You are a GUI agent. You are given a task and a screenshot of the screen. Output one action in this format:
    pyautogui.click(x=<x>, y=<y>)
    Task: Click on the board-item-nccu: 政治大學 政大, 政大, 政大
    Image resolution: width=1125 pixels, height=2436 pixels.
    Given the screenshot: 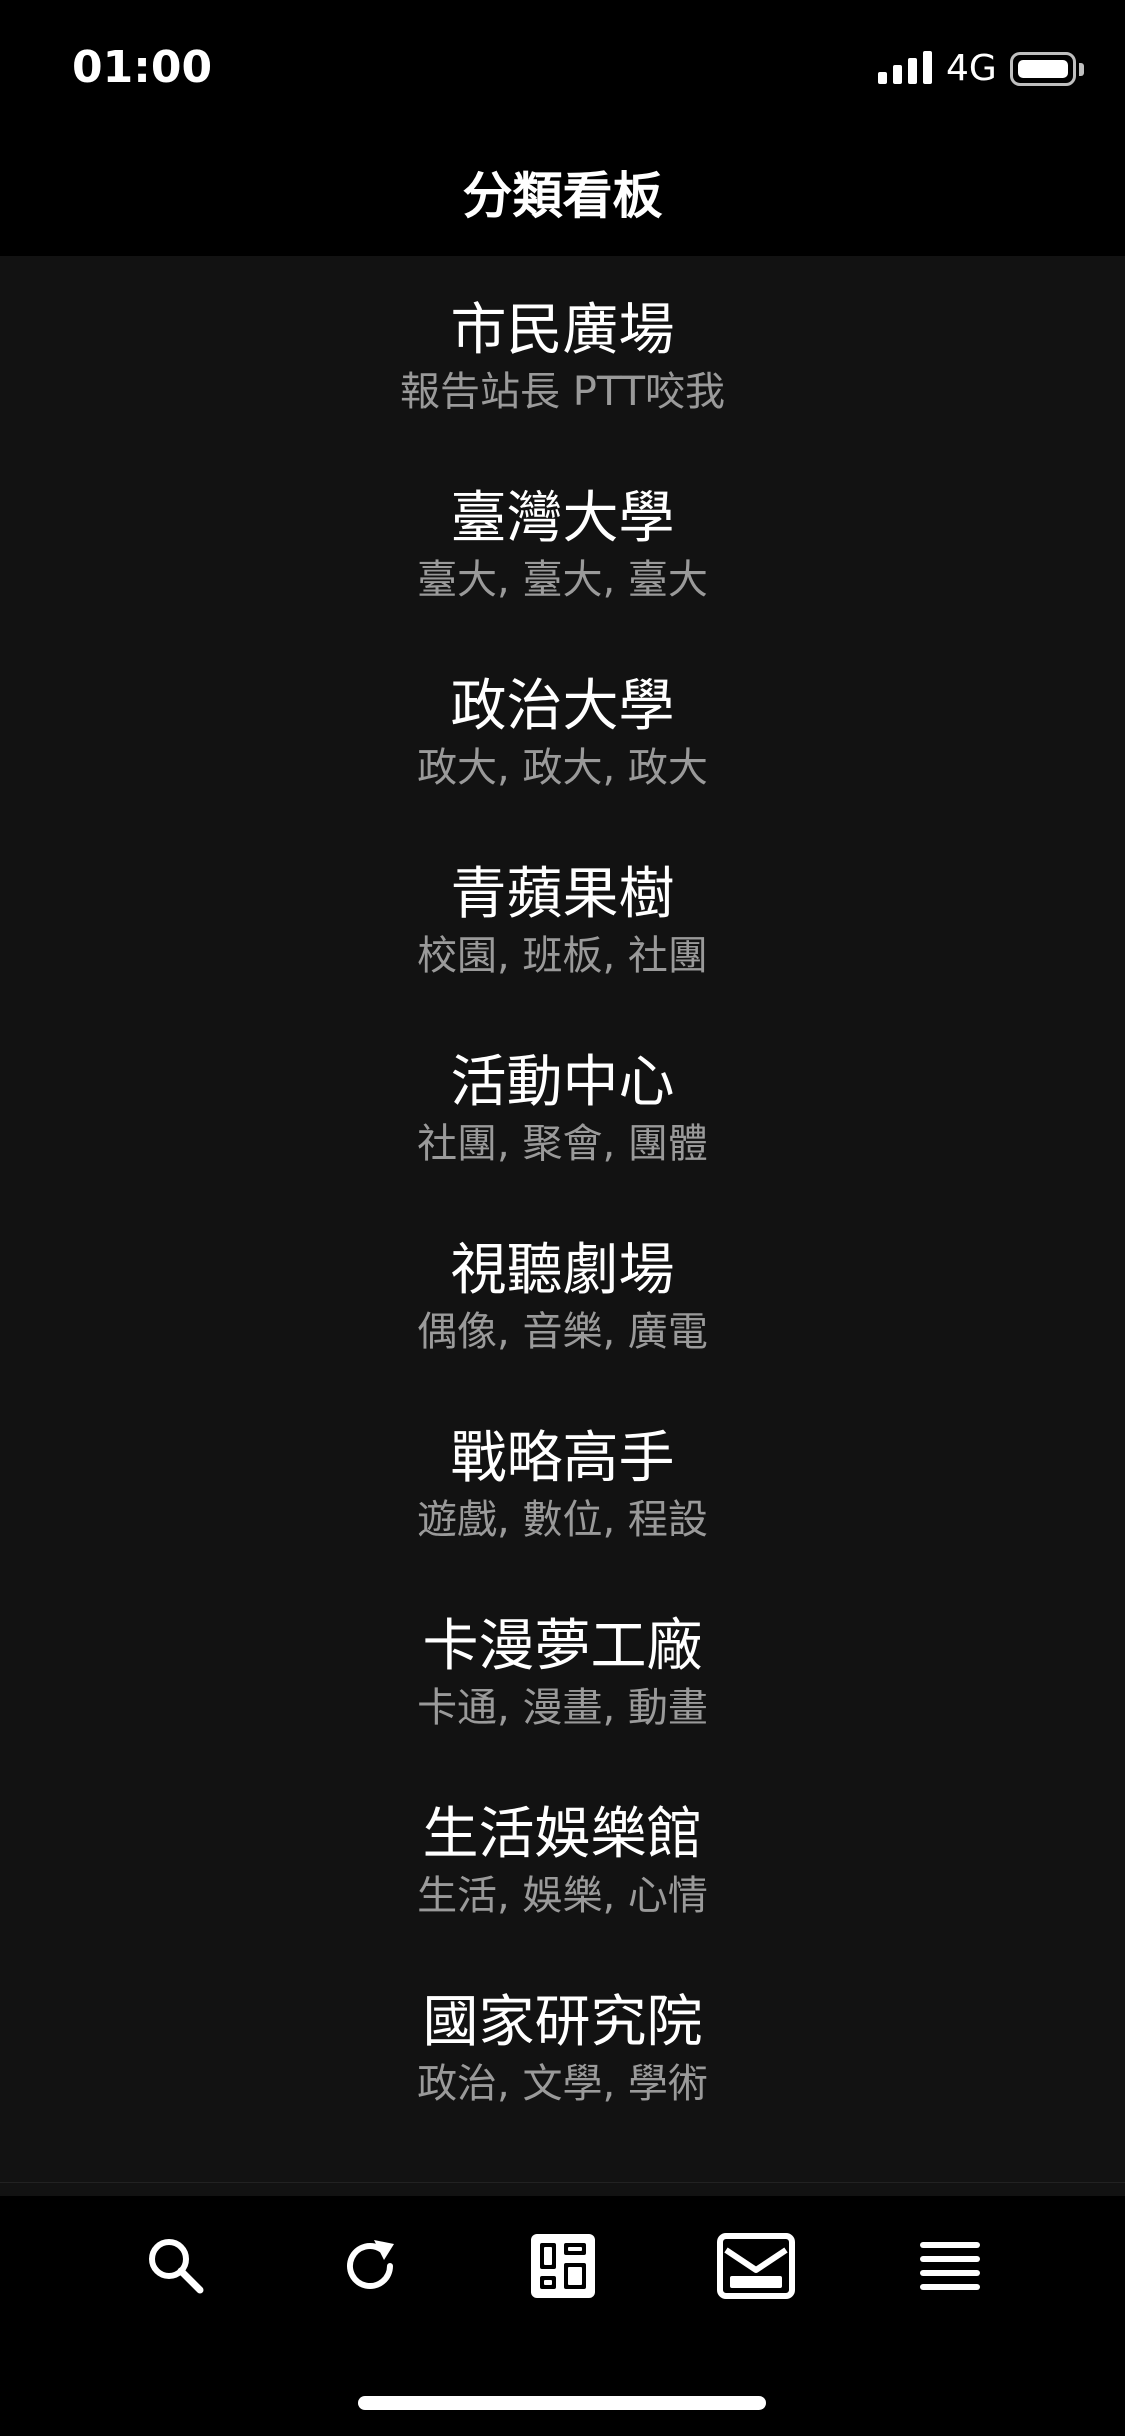 What is the action you would take?
    pyautogui.click(x=562, y=736)
    